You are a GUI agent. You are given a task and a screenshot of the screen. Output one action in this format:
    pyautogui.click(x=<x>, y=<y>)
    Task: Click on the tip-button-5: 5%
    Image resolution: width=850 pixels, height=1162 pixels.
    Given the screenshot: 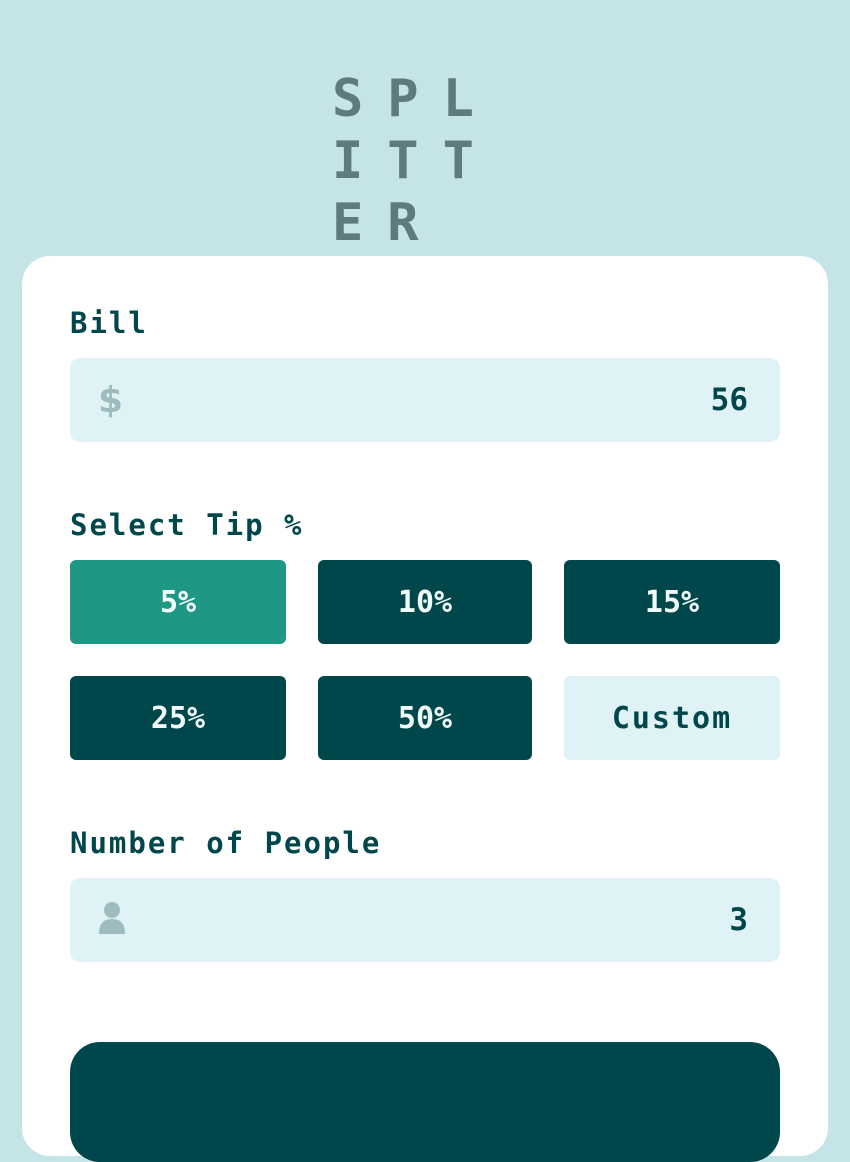 What is the action you would take?
    pyautogui.click(x=178, y=602)
    